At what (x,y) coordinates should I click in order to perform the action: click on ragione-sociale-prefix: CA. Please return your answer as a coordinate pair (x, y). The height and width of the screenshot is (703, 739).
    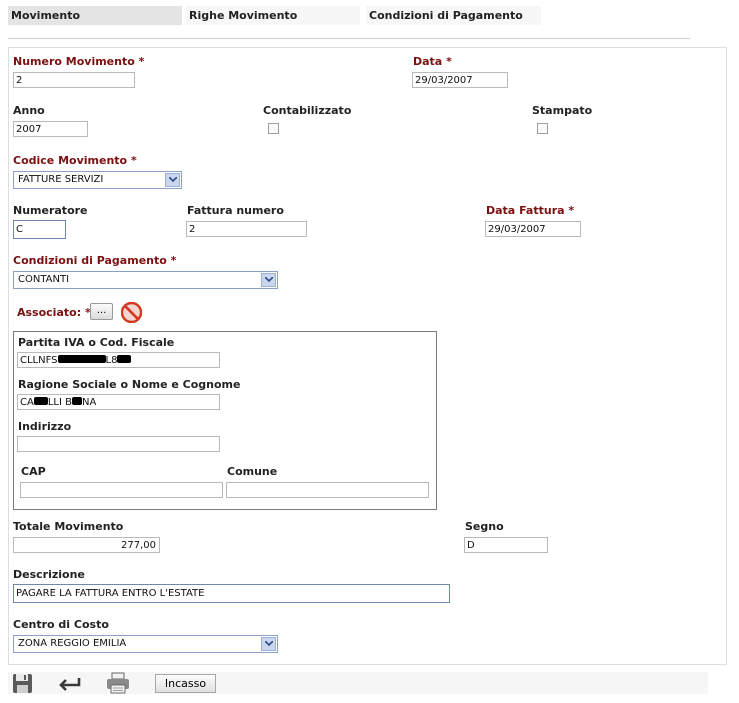
    Looking at the image, I should click on (27, 402).